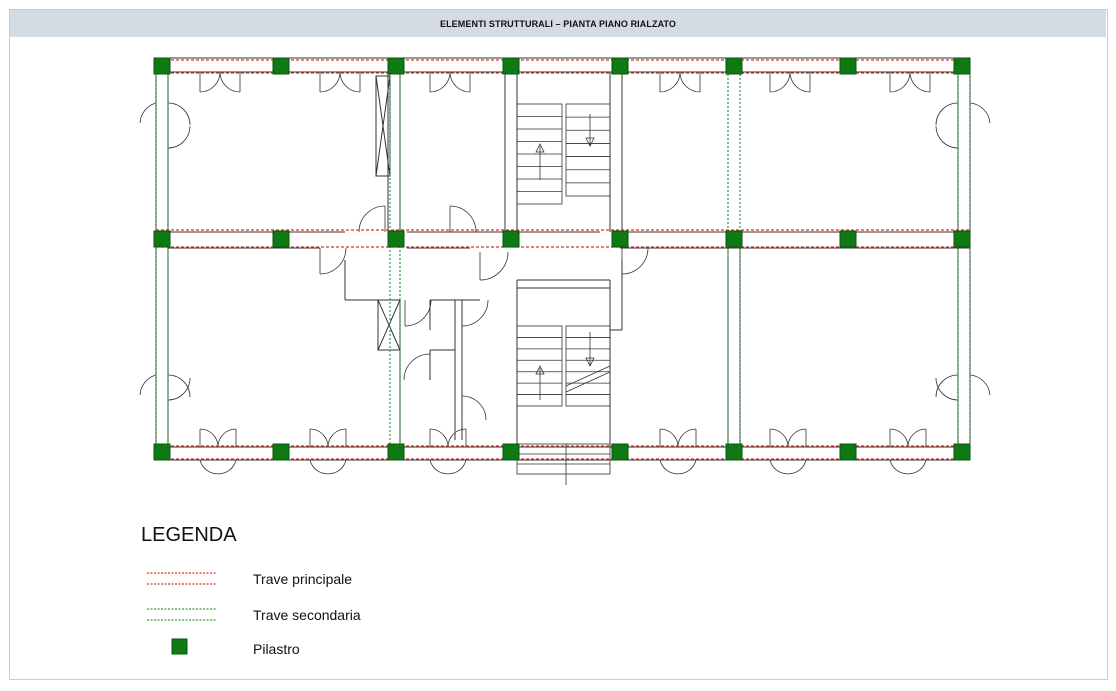 This screenshot has height=691, width=1116. What do you see at coordinates (276, 649) in the screenshot?
I see `legend-label-pillar: Pilastro` at bounding box center [276, 649].